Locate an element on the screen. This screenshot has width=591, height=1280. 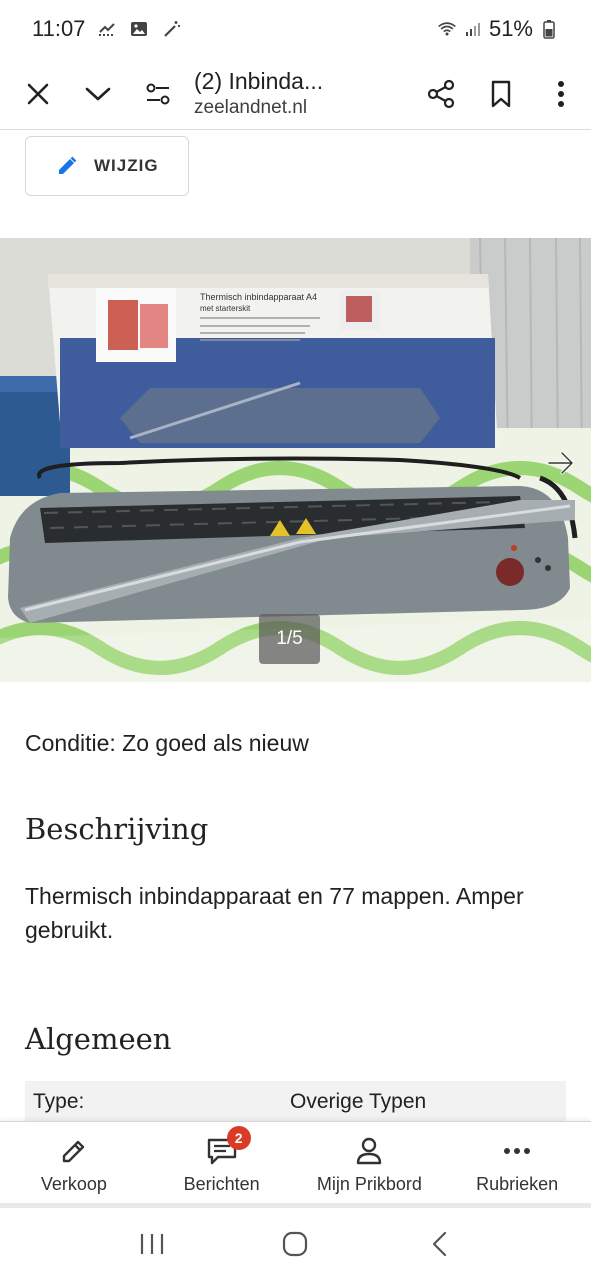
nav-label-verkoop: Verkoop is located at coordinates (73, 1184).